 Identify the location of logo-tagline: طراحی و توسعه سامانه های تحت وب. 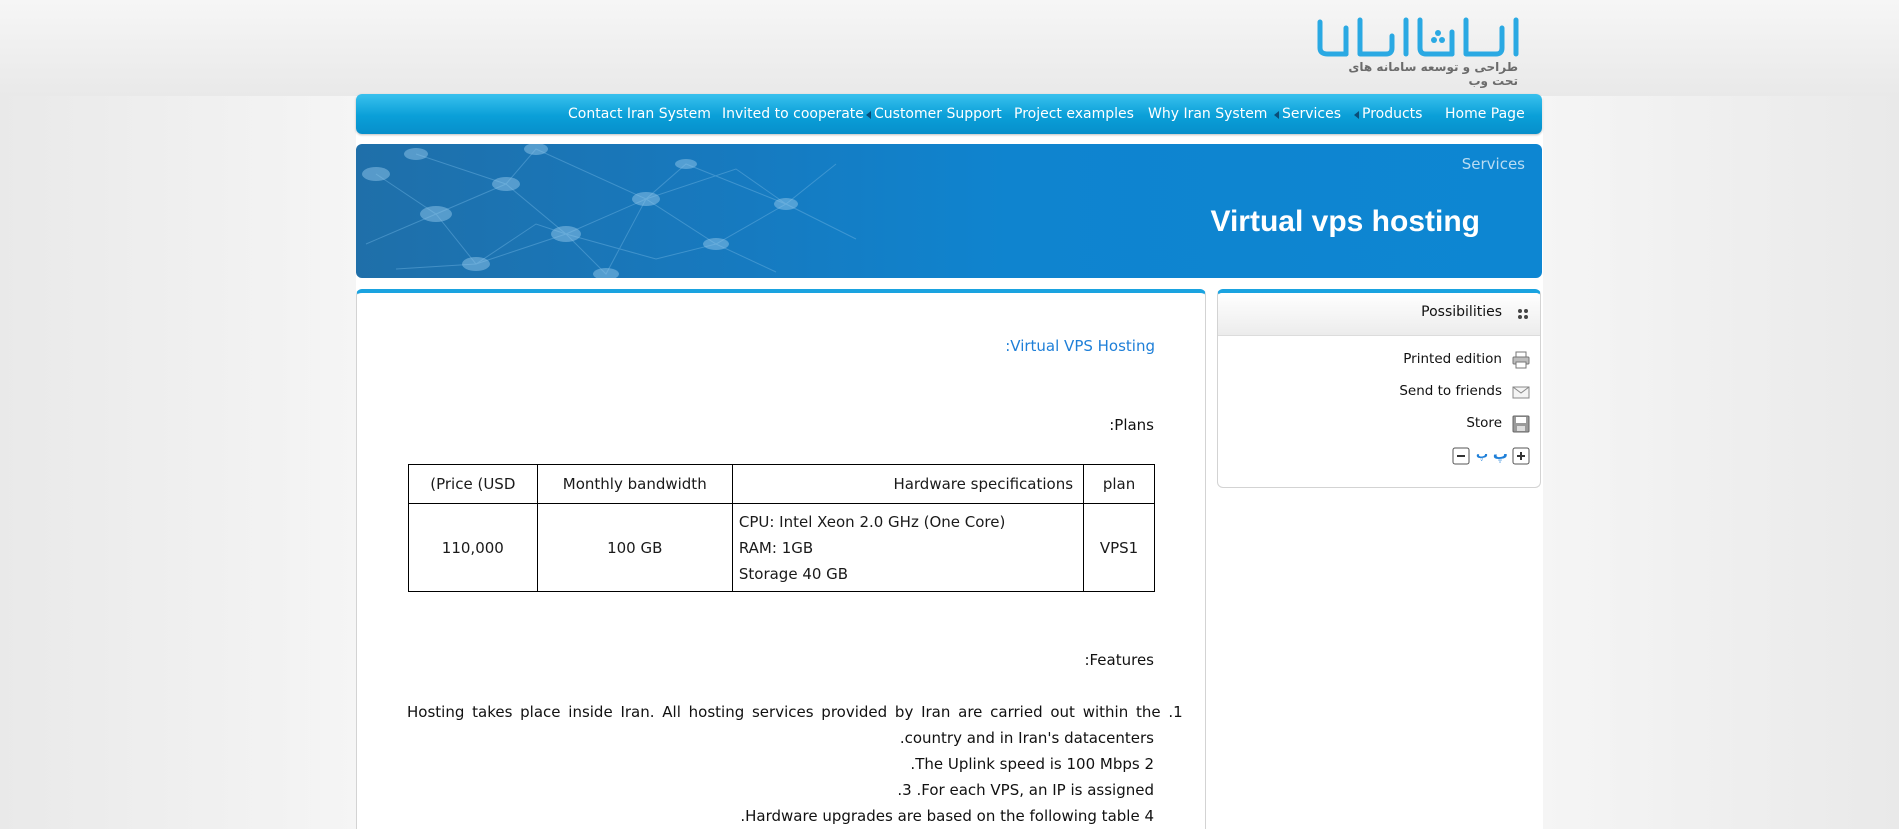
(1433, 74).